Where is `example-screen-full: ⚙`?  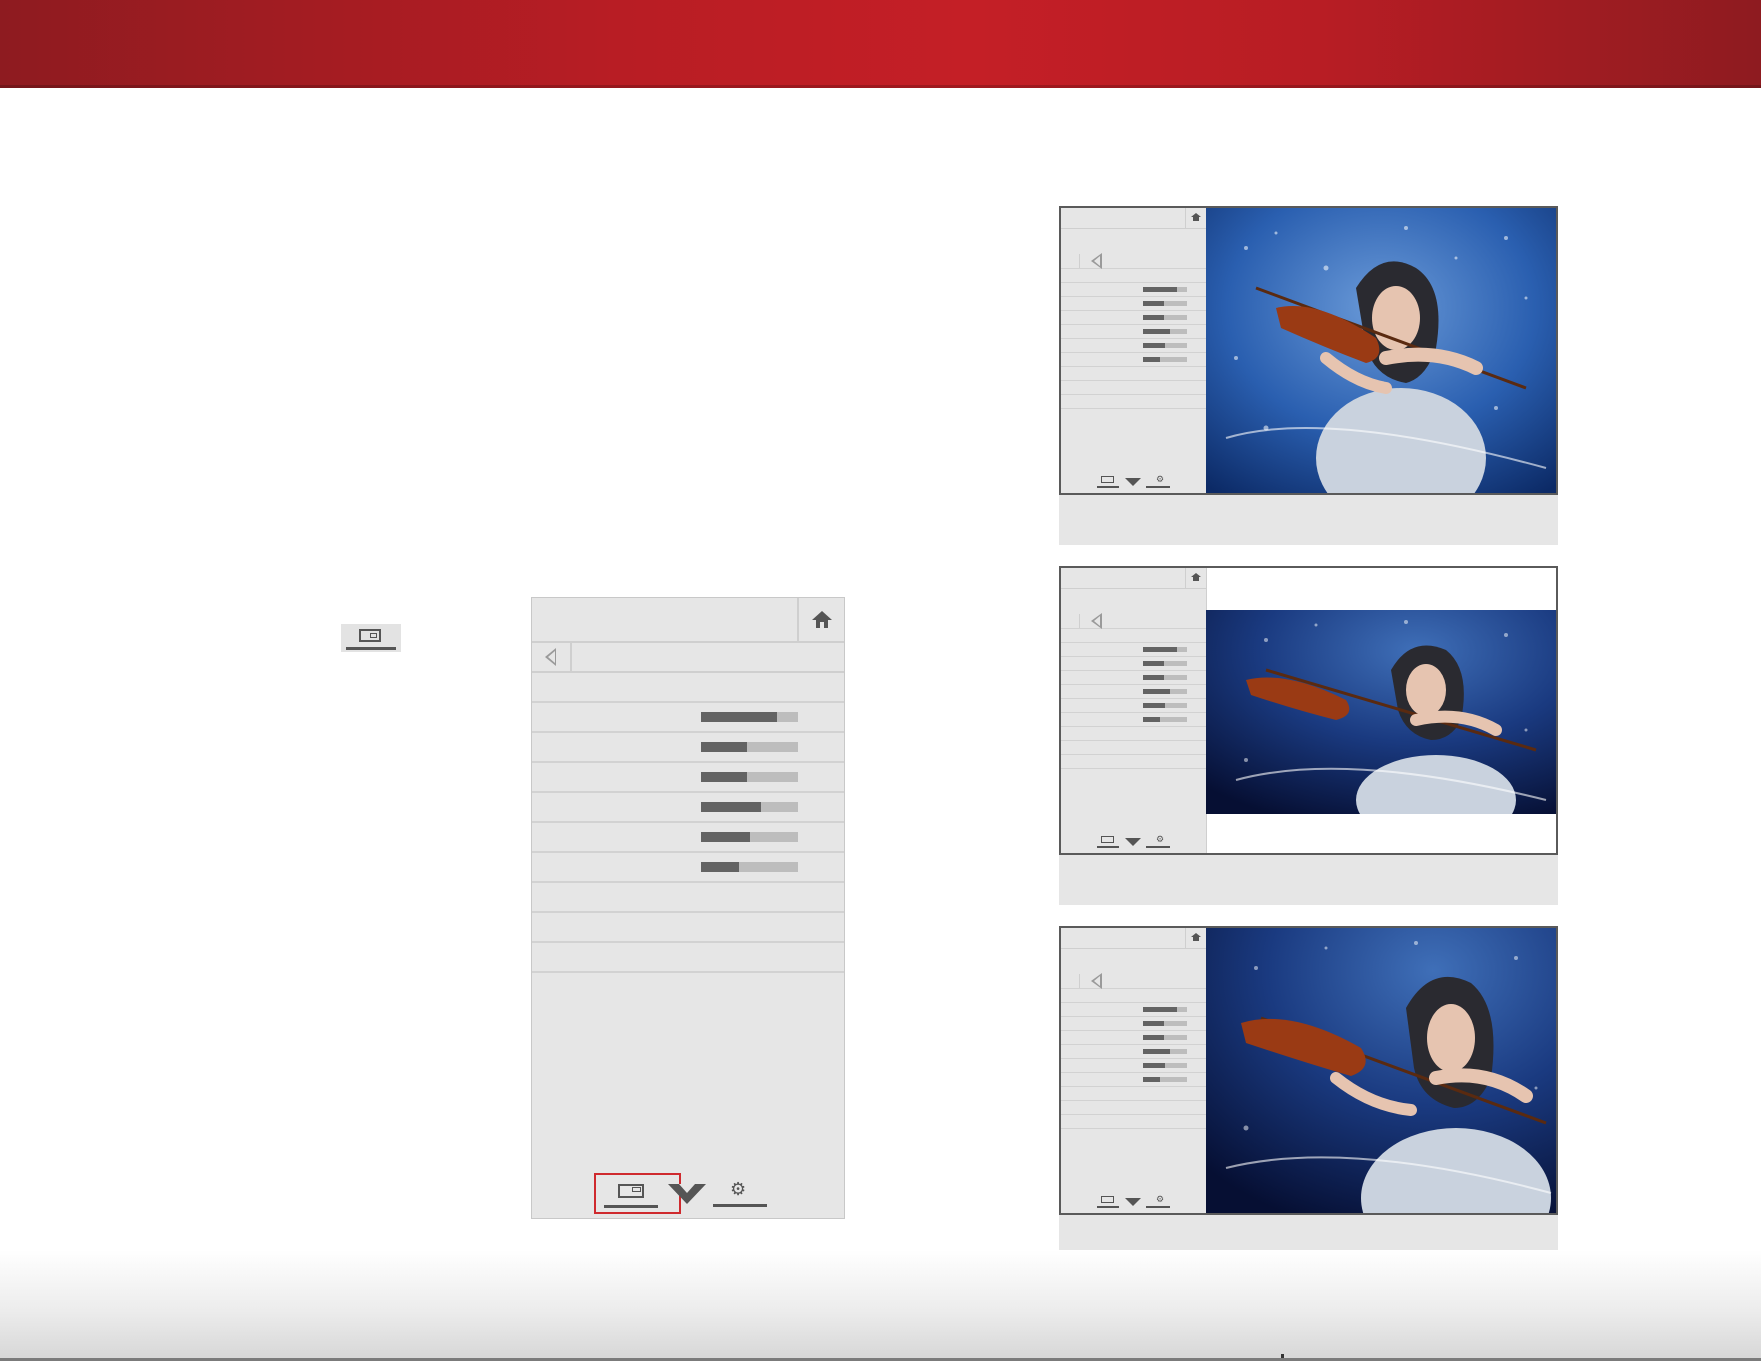 example-screen-full: ⚙ is located at coordinates (1308, 350).